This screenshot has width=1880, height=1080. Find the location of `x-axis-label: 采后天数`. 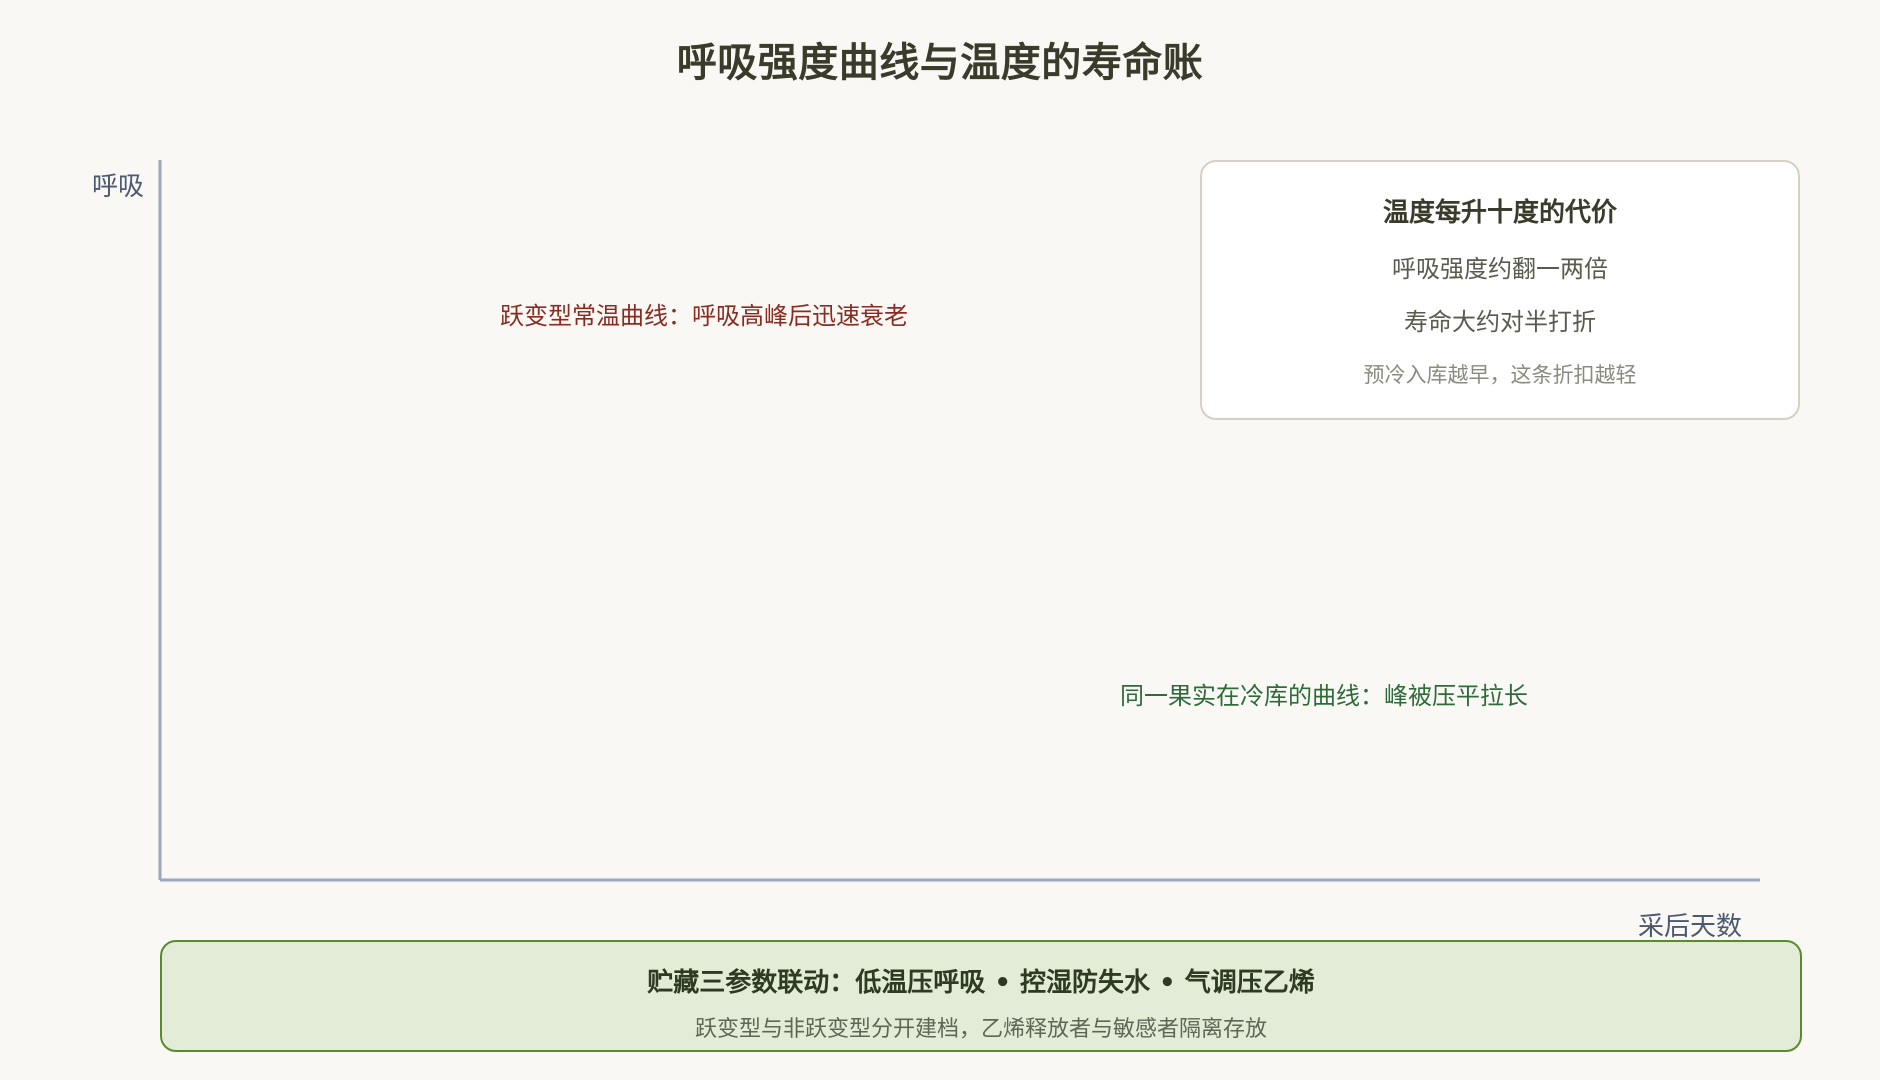

x-axis-label: 采后天数 is located at coordinates (1690, 927).